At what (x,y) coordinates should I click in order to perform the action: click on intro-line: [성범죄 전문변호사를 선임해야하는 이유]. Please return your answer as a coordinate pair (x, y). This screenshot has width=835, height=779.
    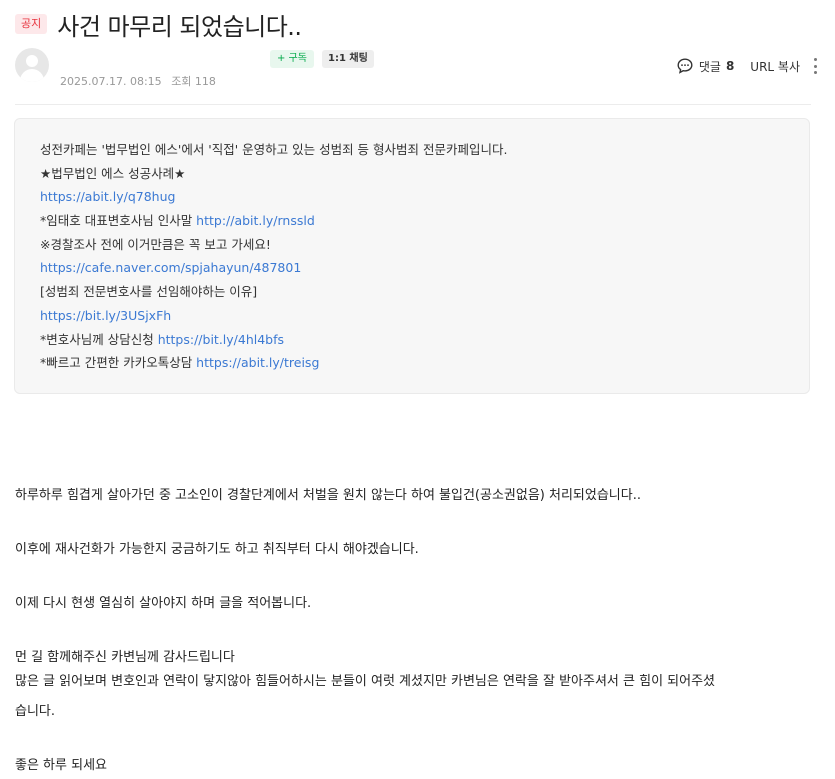
    Looking at the image, I should click on (149, 292).